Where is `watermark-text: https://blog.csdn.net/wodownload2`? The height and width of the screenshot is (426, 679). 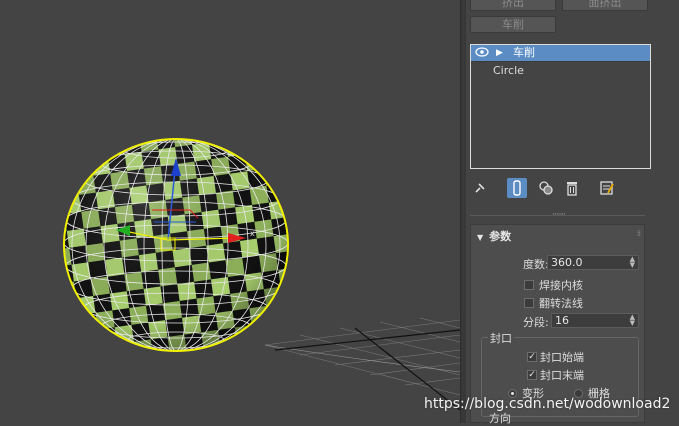
watermark-text: https://blog.csdn.net/wodownload2 is located at coordinates (547, 404).